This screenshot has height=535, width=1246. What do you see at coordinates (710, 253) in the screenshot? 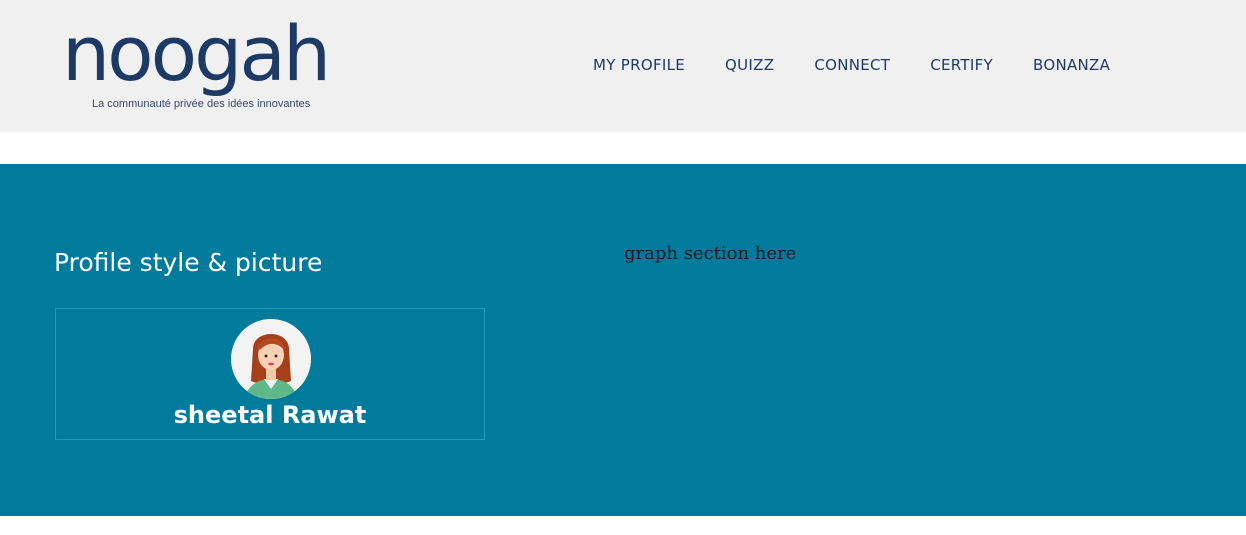
I see `graph-section: graph section here` at bounding box center [710, 253].